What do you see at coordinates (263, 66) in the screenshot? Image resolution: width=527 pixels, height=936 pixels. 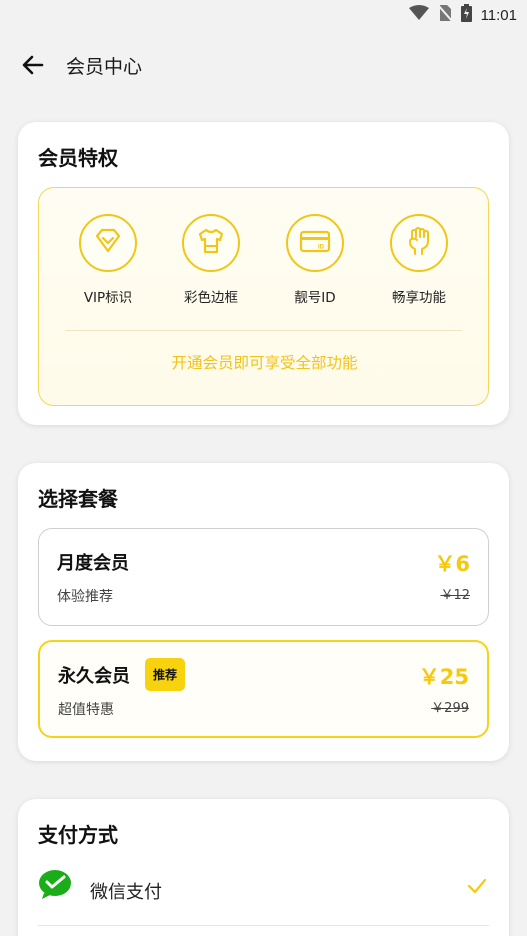 I see `header: 会员中心` at bounding box center [263, 66].